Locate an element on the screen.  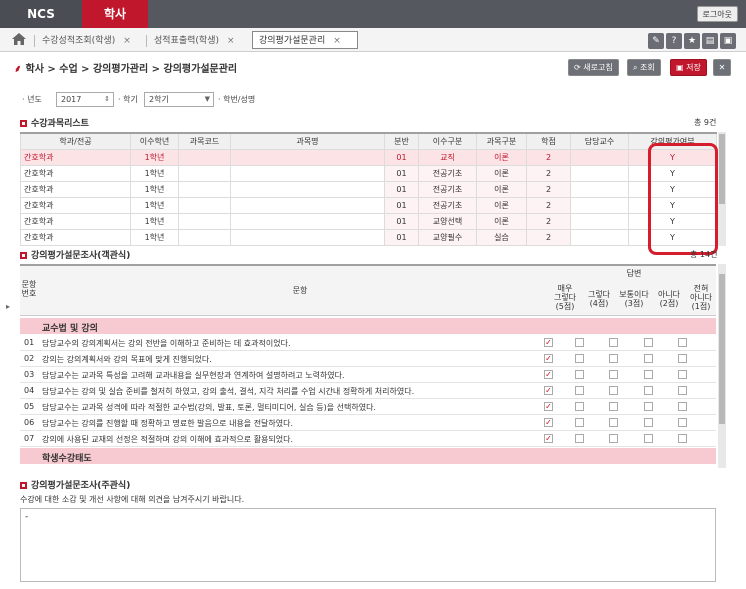
column-header: 분반 is located at coordinates (401, 141).